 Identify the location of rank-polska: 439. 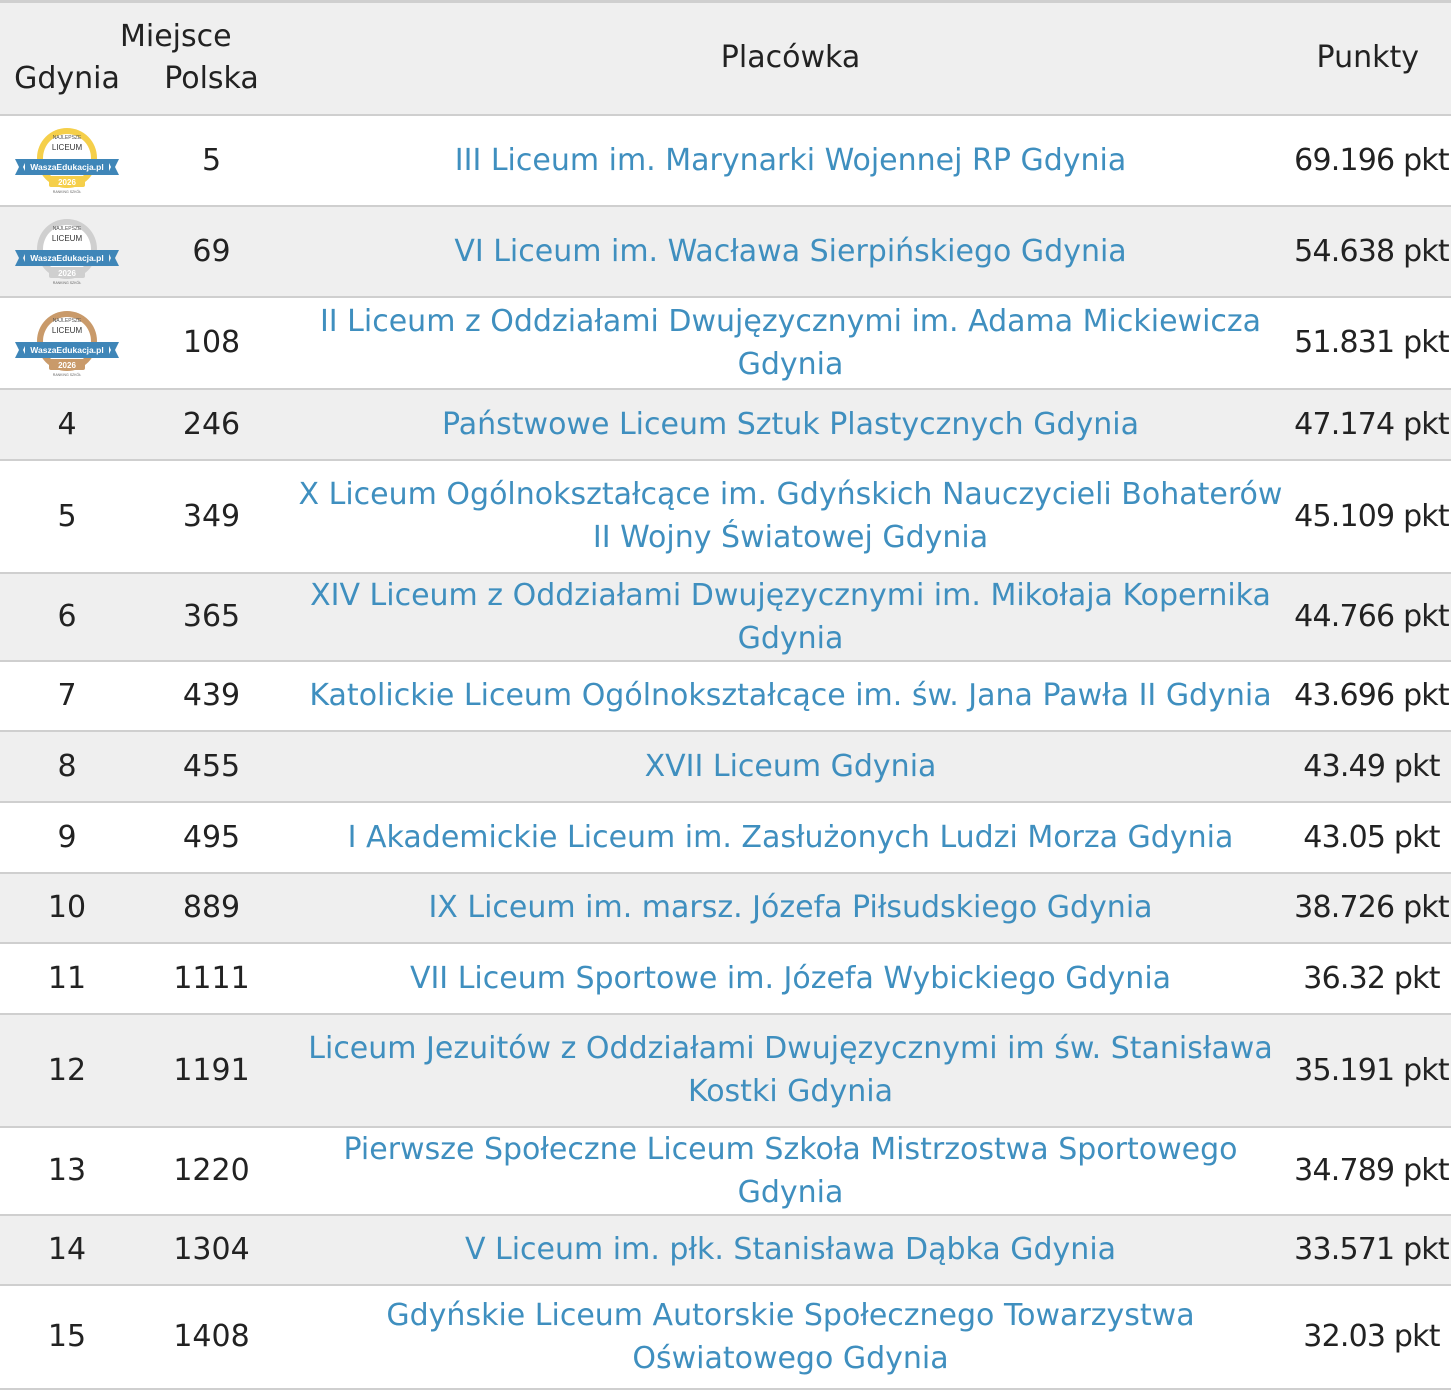
(211, 695).